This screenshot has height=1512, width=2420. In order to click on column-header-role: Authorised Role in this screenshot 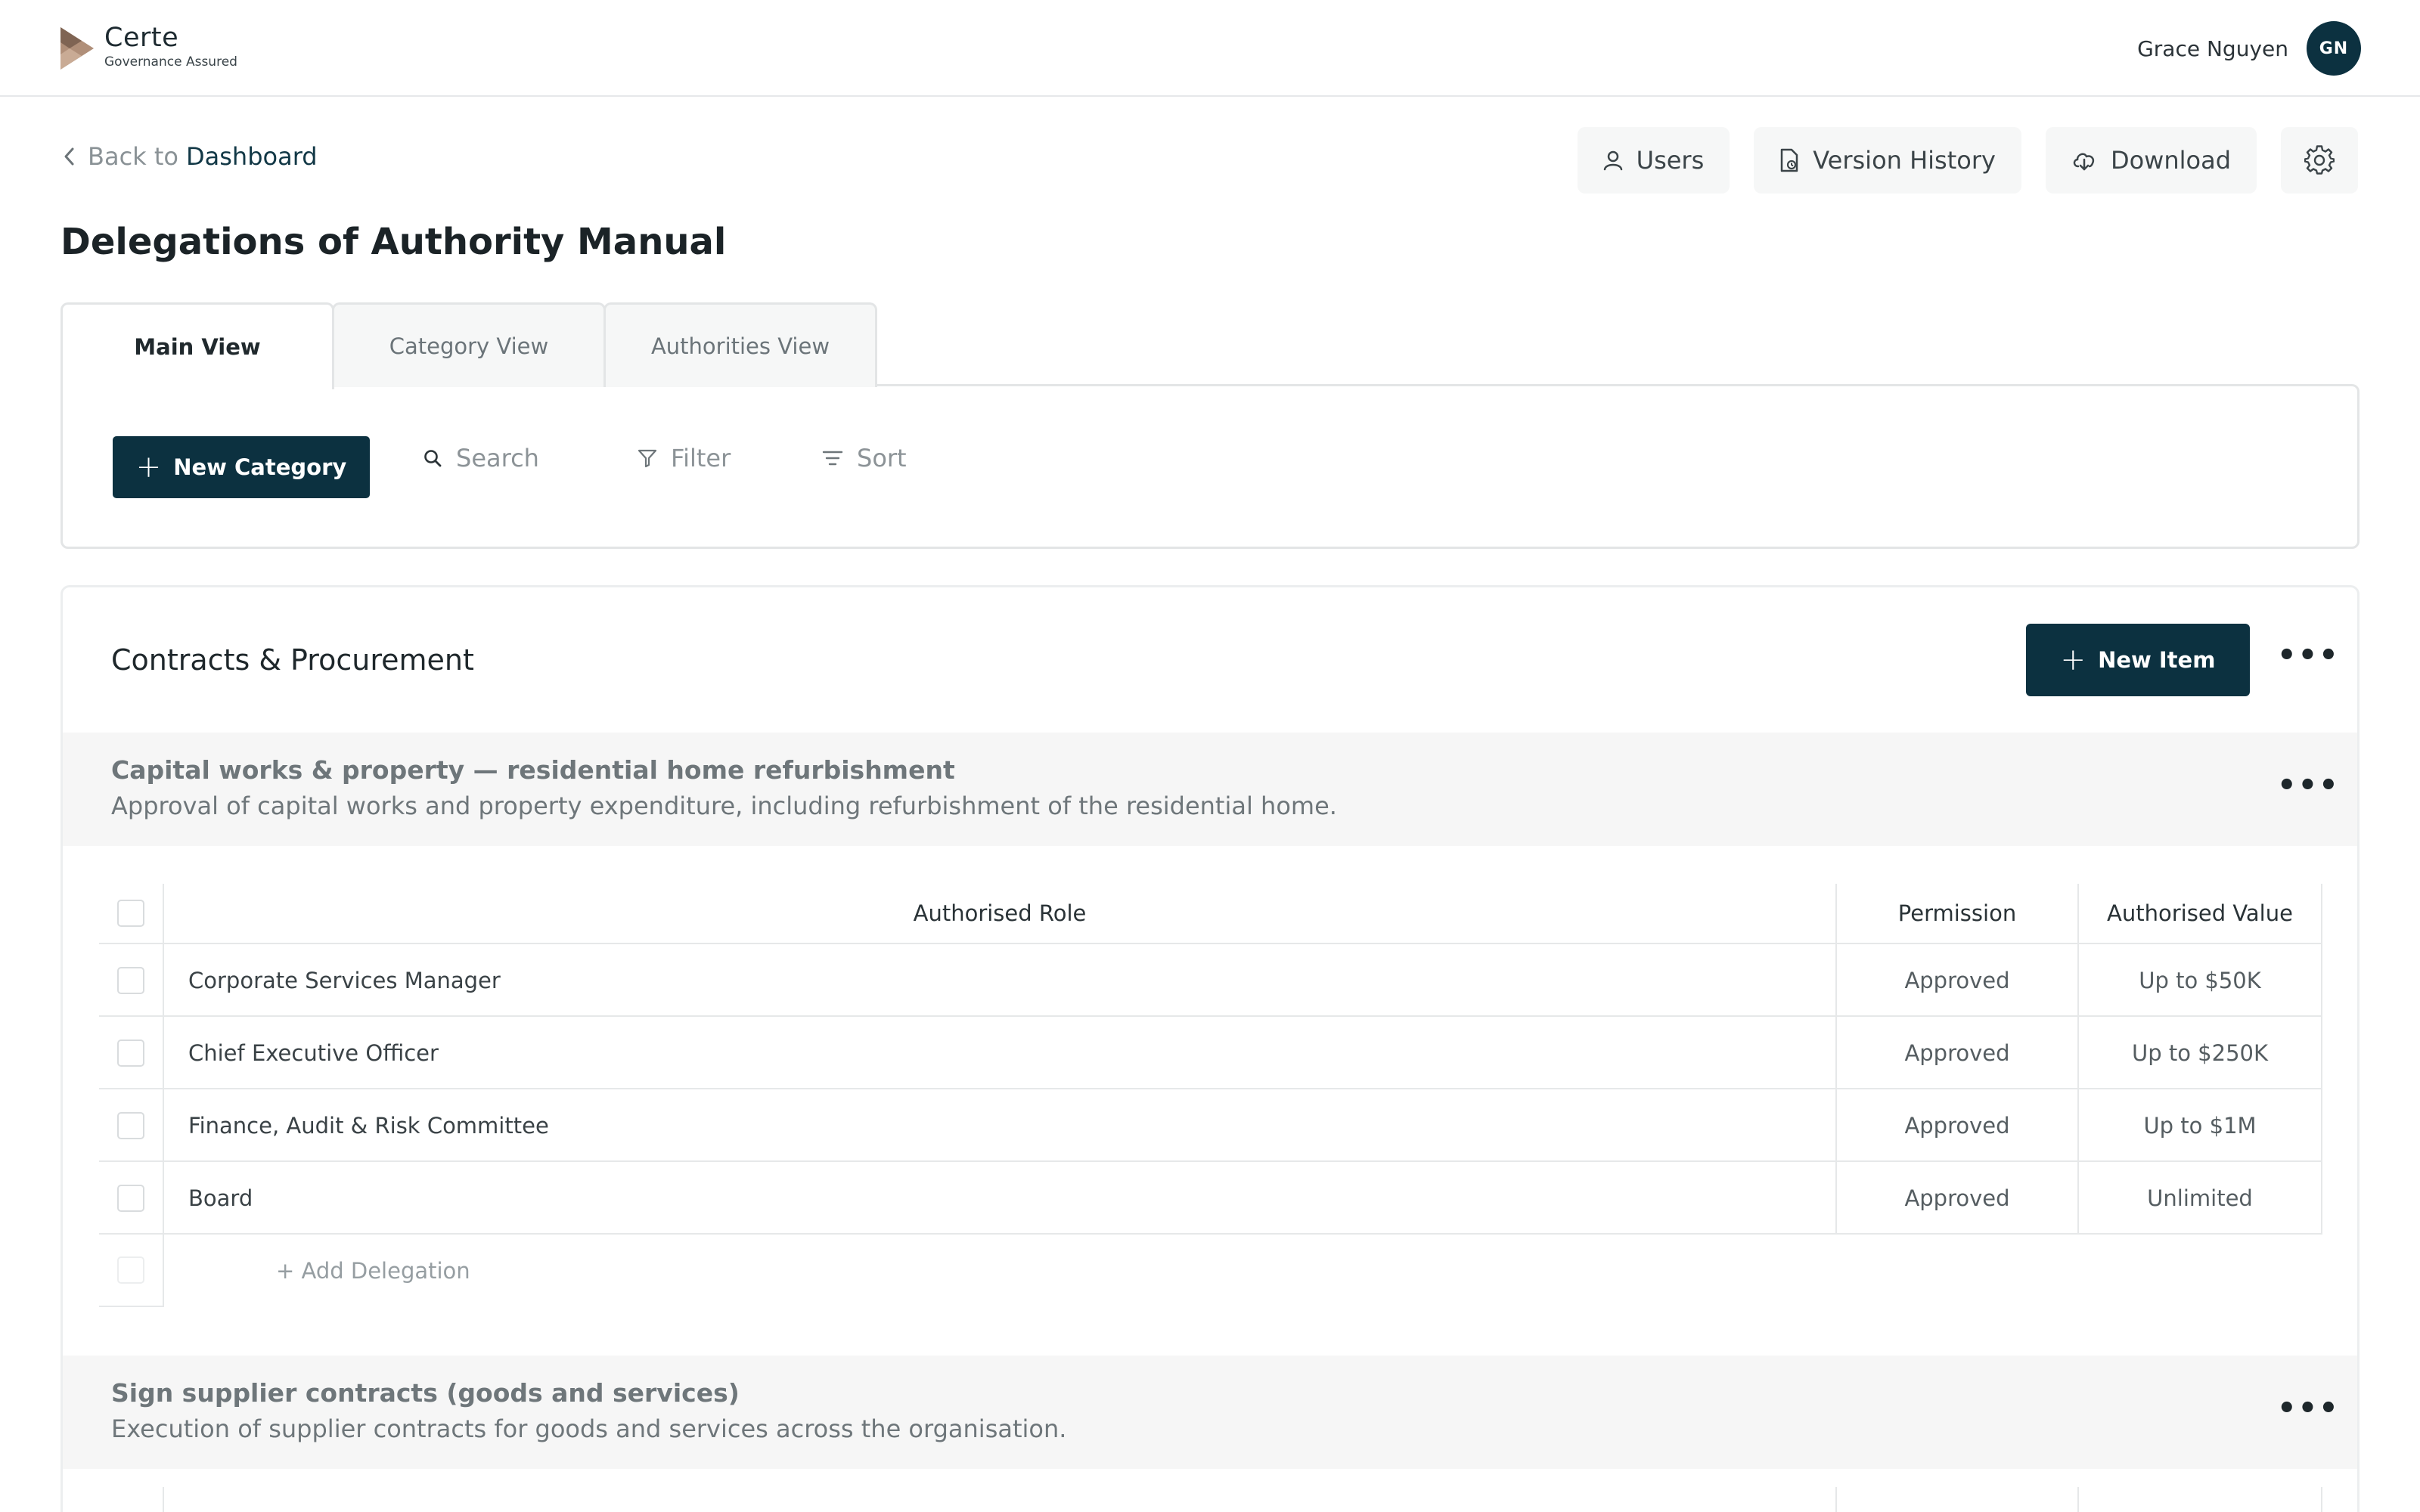, I will do `click(1000, 913)`.